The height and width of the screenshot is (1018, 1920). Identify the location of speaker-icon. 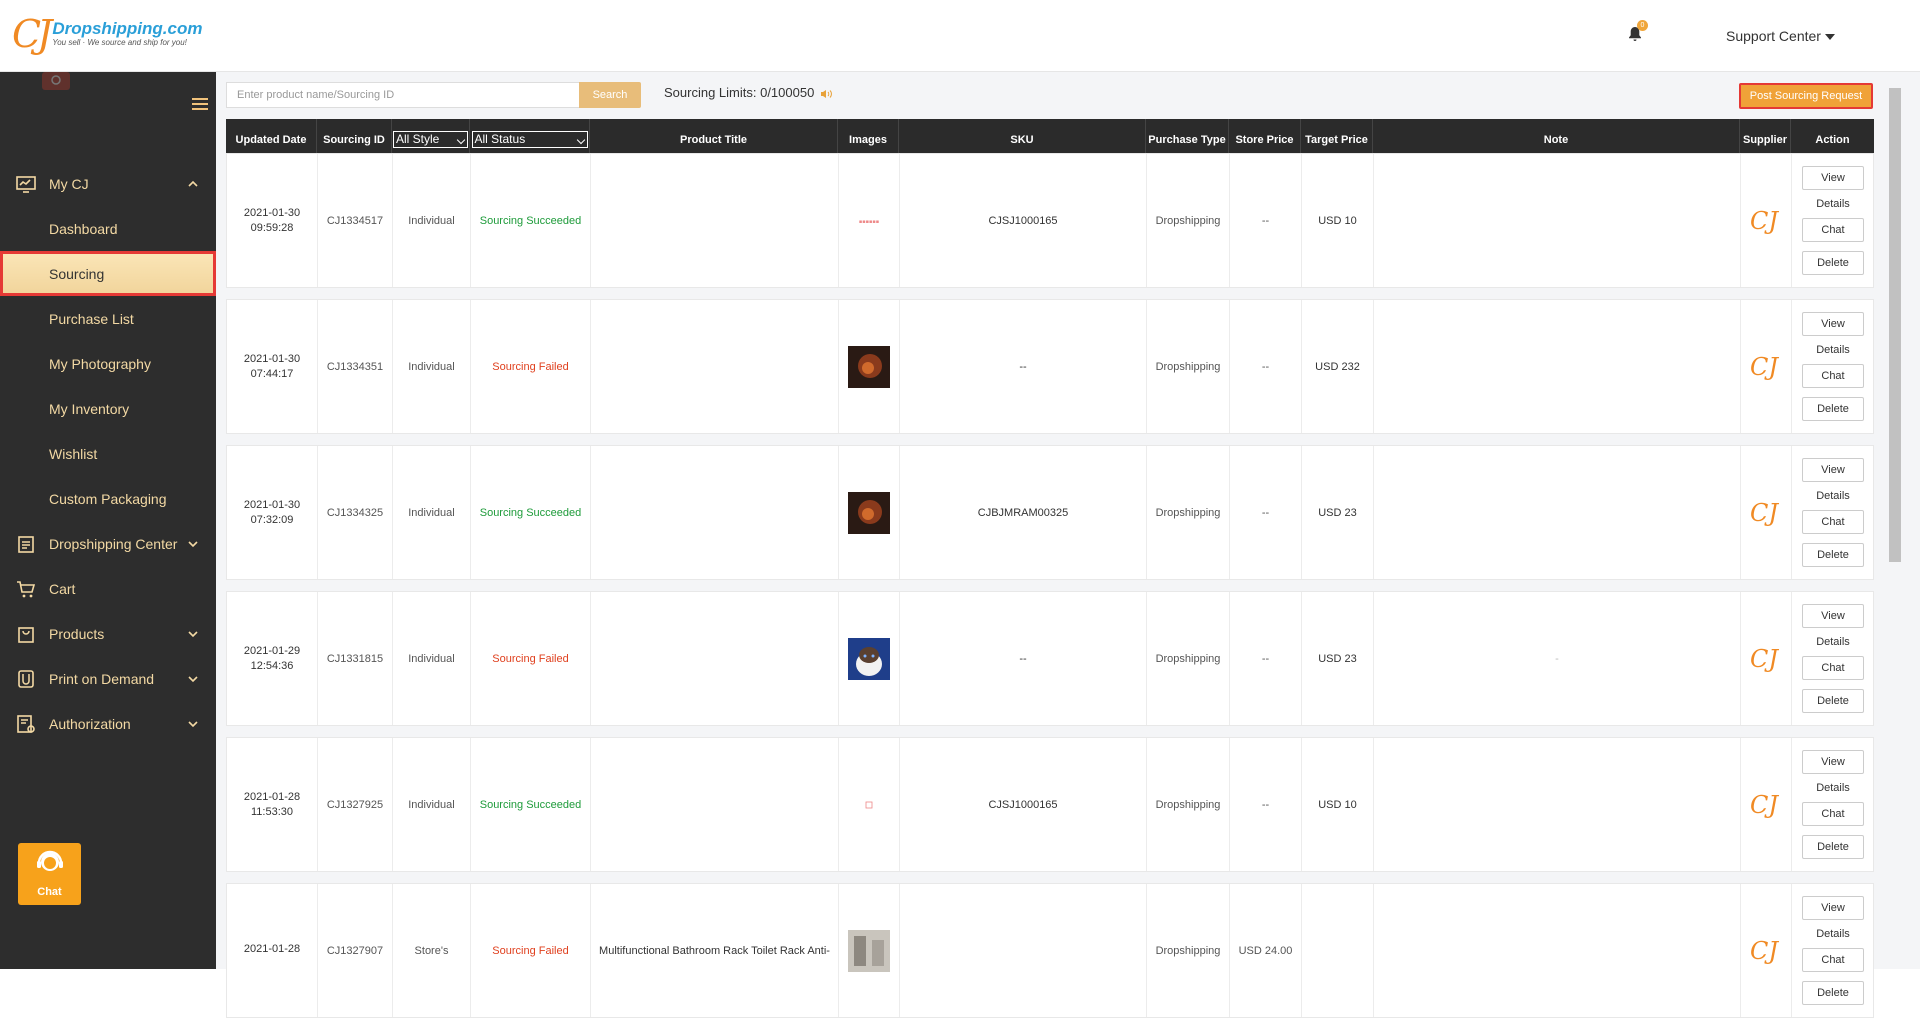
(826, 94).